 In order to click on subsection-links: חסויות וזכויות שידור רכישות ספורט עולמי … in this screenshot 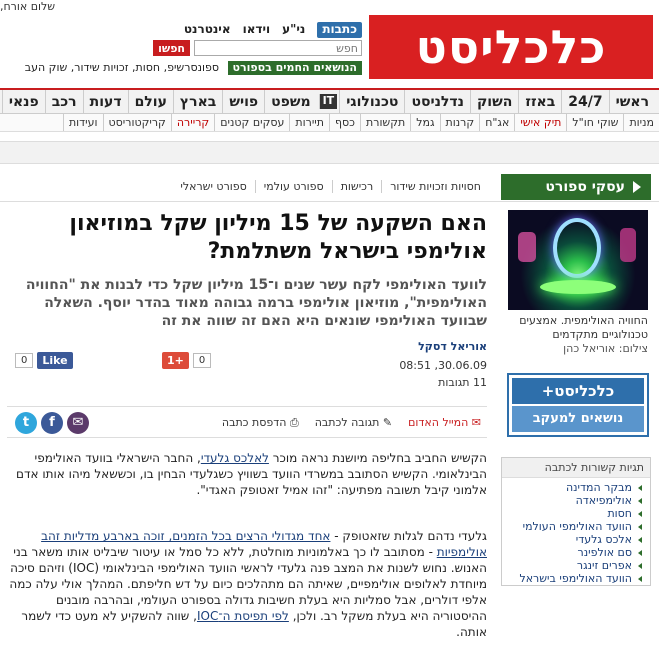, I will do `click(330, 186)`.